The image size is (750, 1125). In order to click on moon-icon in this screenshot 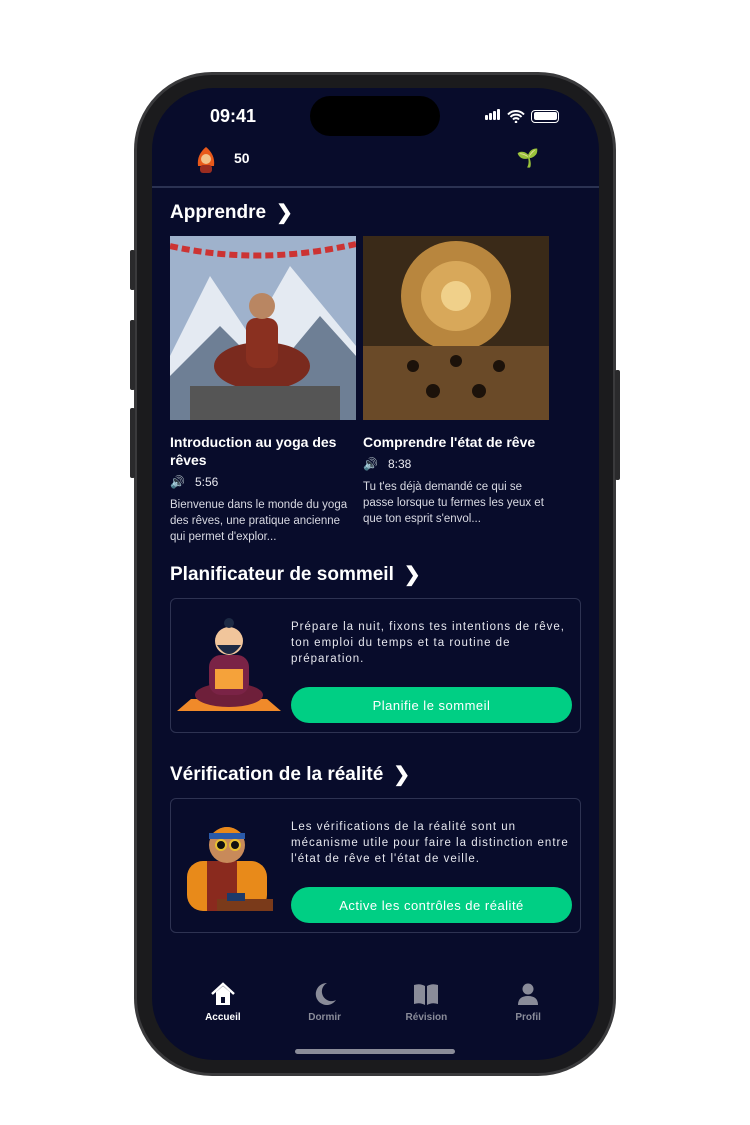, I will do `click(325, 993)`.